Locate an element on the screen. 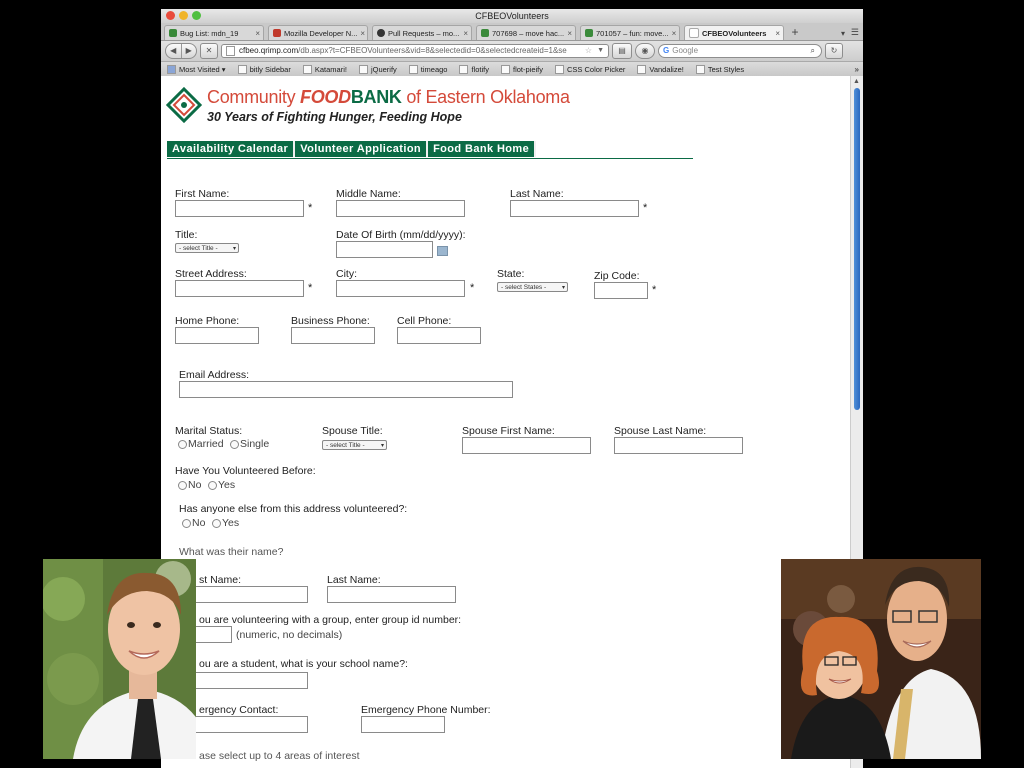 This screenshot has height=768, width=1024. bookmark-vandalize: Vandalize! is located at coordinates (660, 69).